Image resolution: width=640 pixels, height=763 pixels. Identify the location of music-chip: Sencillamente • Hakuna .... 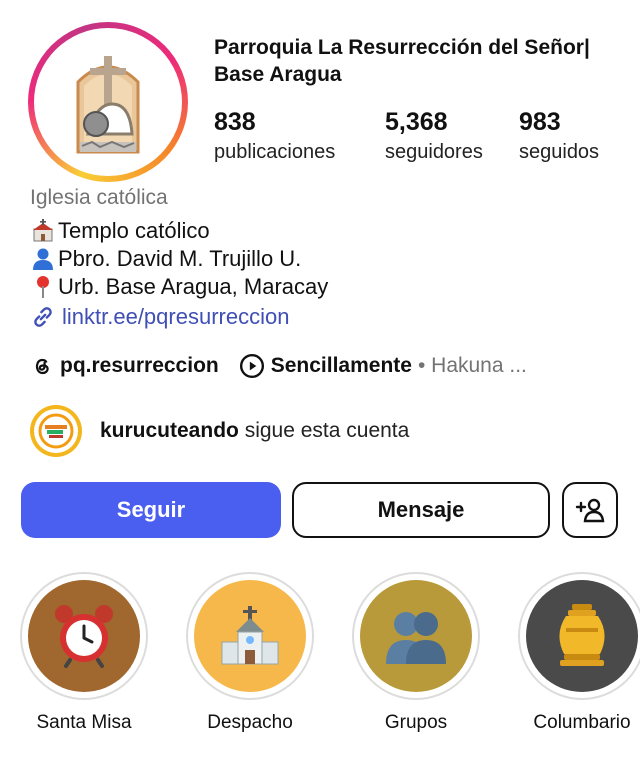
(383, 366).